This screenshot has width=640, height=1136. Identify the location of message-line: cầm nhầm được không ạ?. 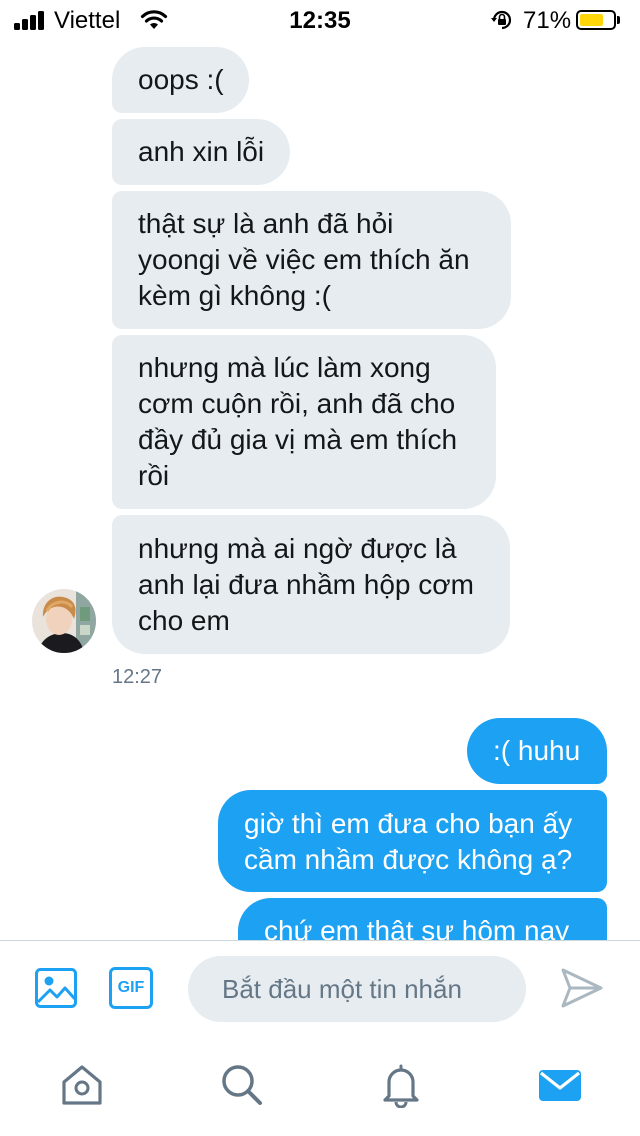
(408, 859).